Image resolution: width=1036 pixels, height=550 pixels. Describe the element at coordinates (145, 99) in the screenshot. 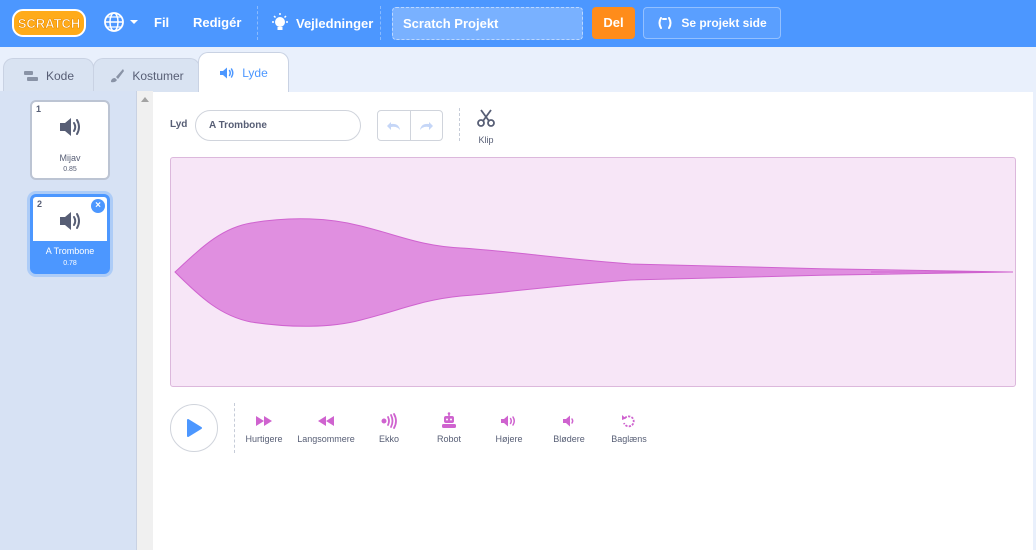

I see `scroll-up-icon` at that location.